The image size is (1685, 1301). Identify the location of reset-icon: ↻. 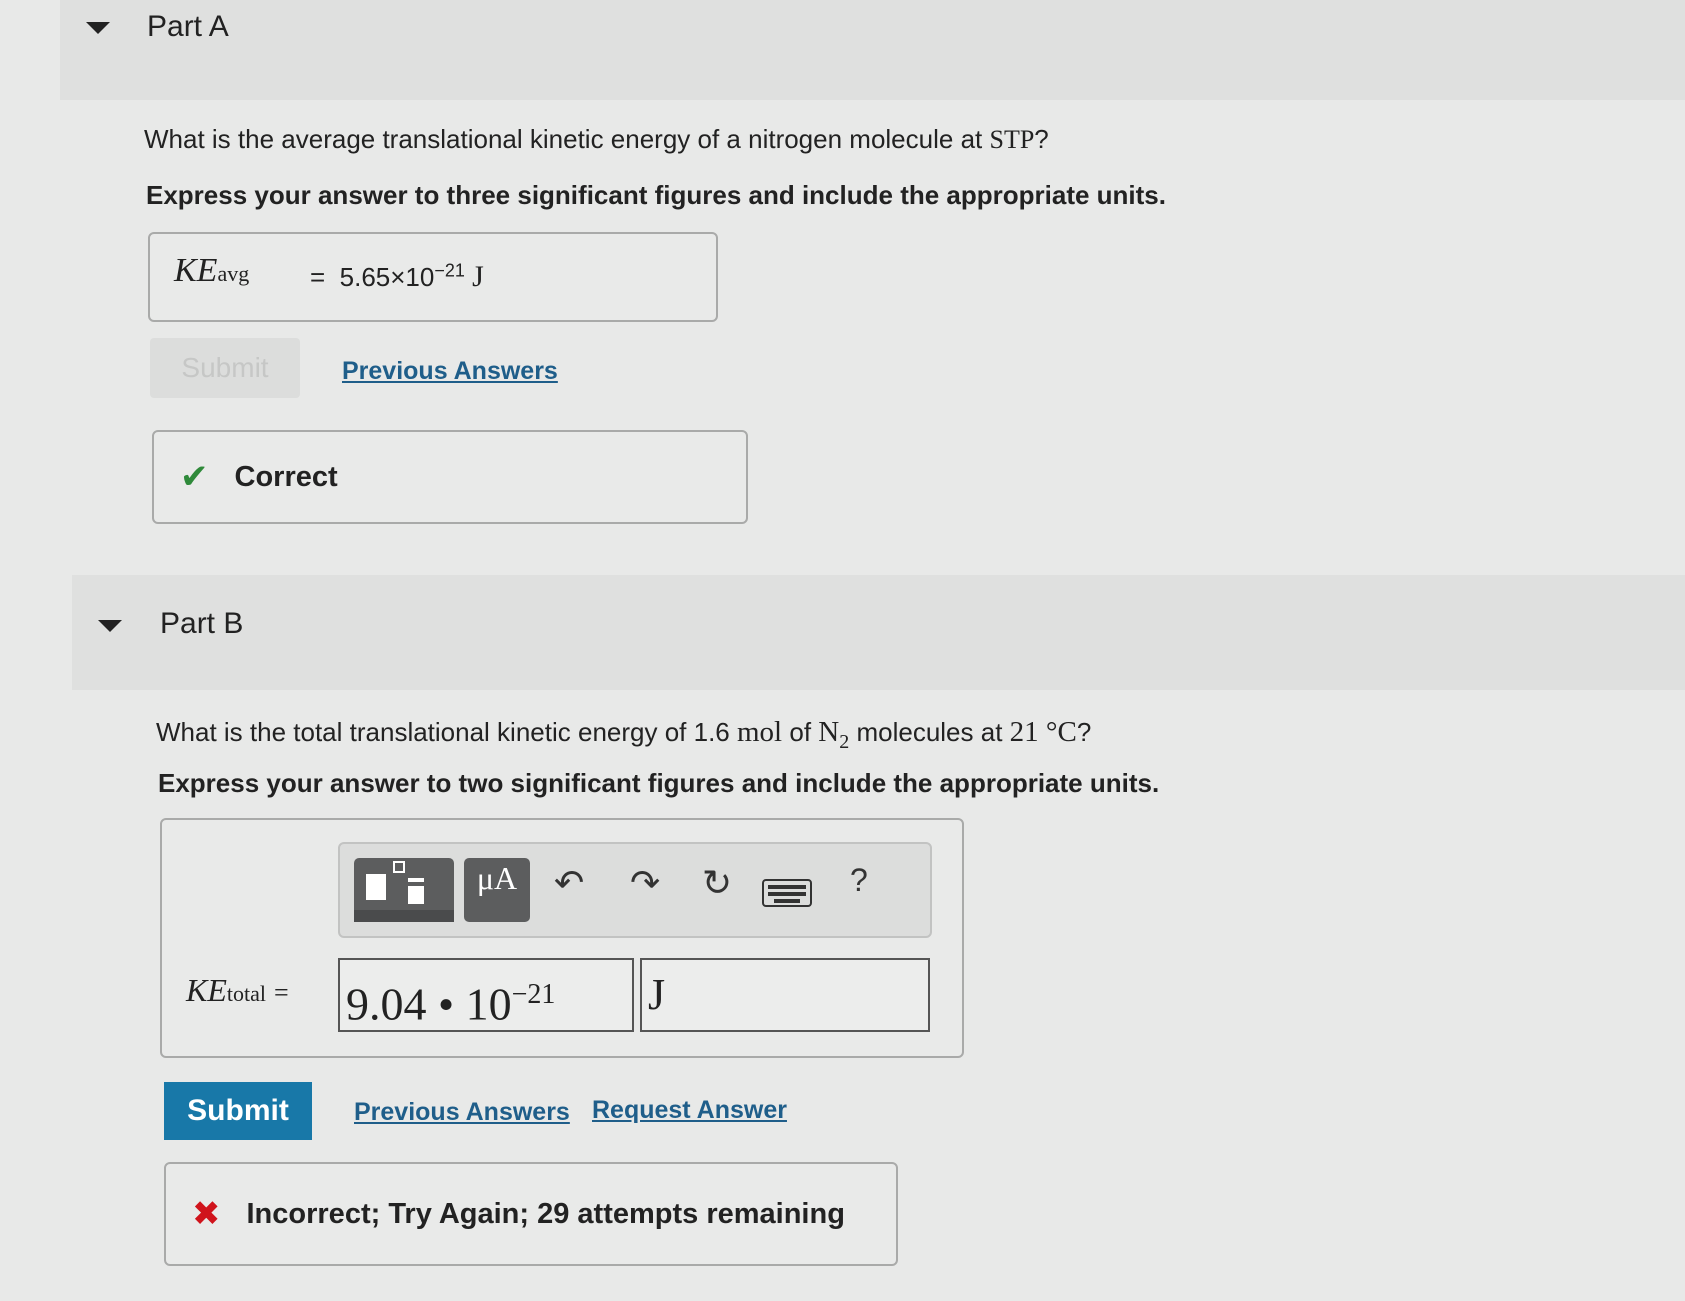
(717, 883).